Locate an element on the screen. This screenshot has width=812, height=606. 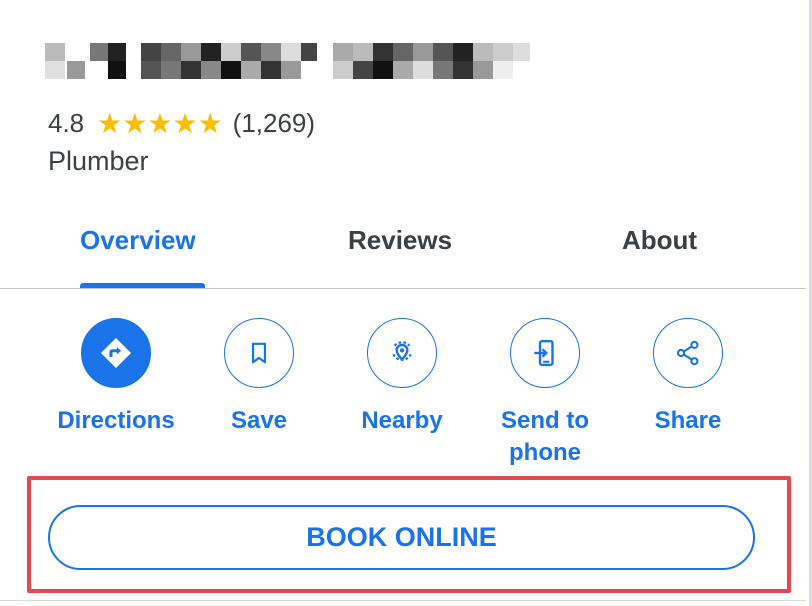
redacted-place-title is located at coordinates (287, 61).